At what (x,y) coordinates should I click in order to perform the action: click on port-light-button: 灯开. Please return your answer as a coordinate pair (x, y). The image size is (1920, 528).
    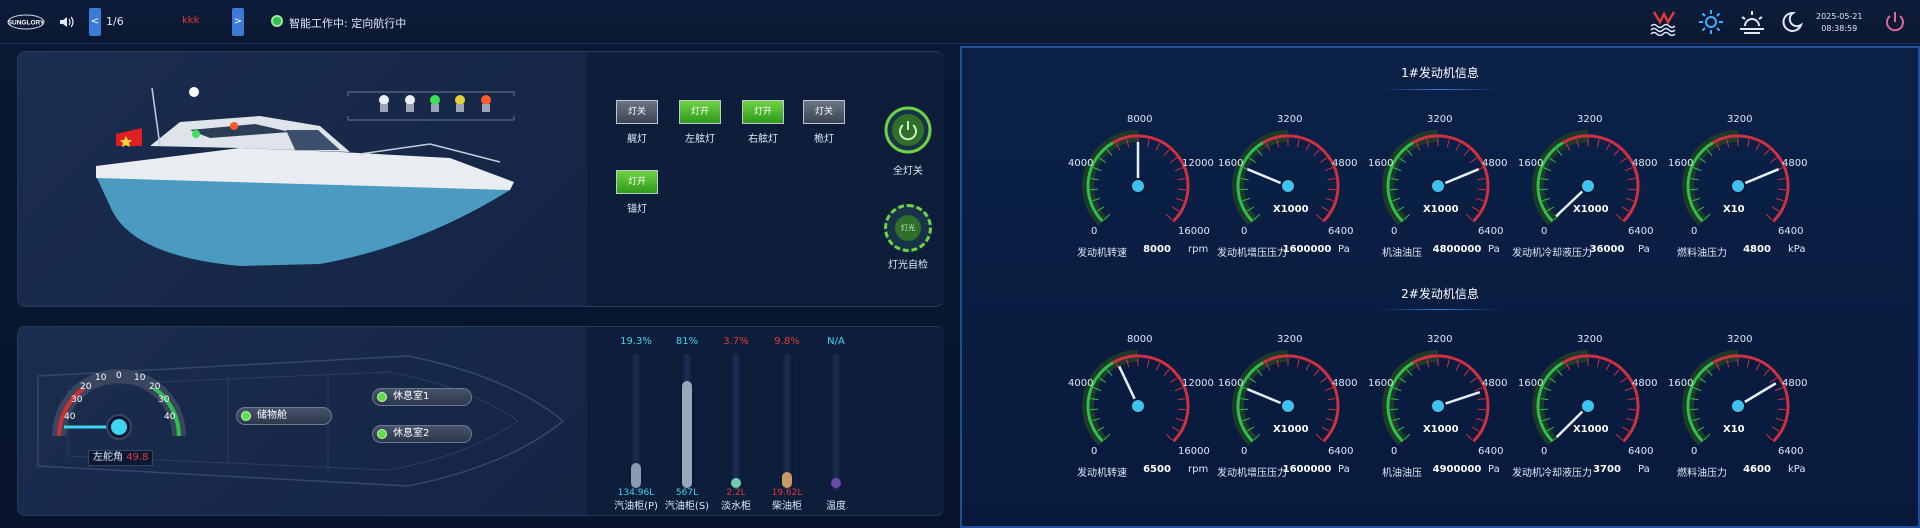
    Looking at the image, I should click on (700, 112).